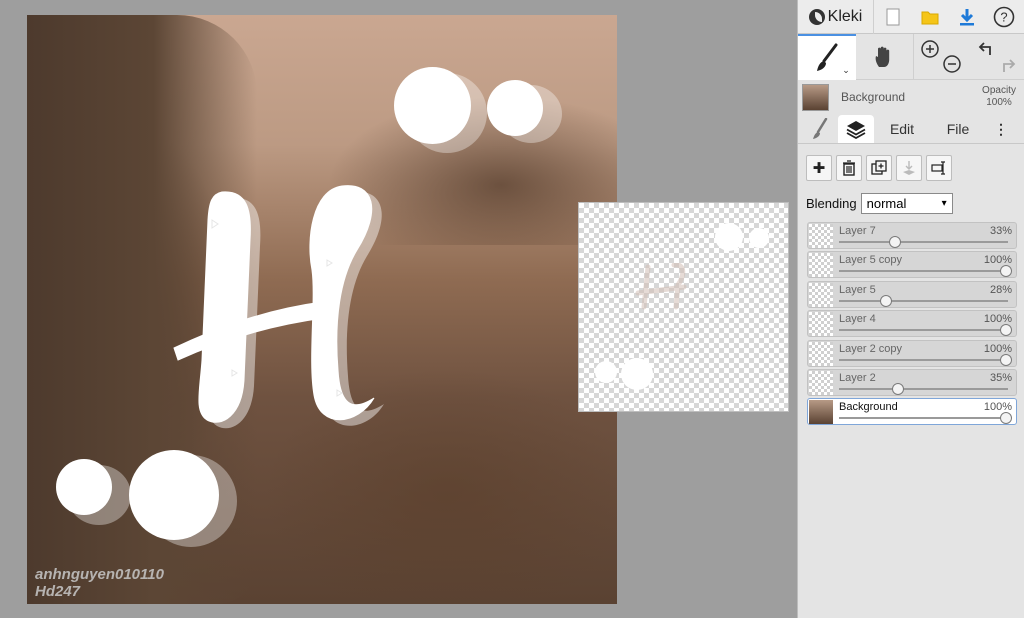 Image resolution: width=1024 pixels, height=618 pixels. Describe the element at coordinates (912, 265) in the screenshot. I see `layer-row: Layer 5 copy 100%` at that location.